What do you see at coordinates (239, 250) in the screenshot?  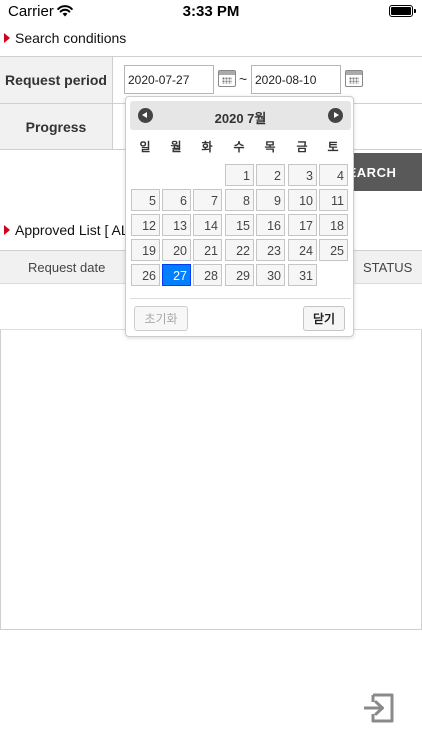 I see `day-cell: 22` at bounding box center [239, 250].